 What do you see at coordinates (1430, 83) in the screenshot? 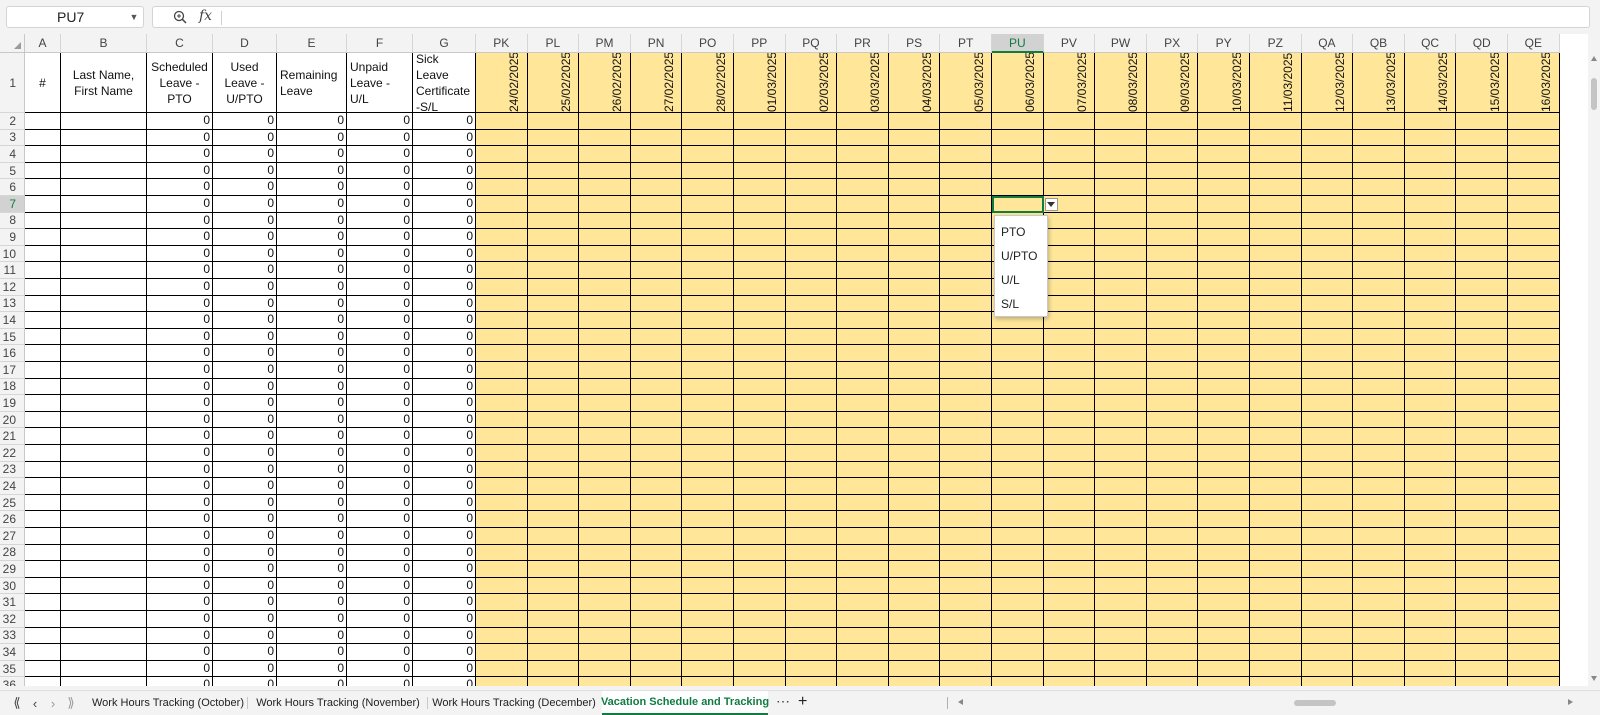
I see `date-header-cell-qc: 14/03/2025` at bounding box center [1430, 83].